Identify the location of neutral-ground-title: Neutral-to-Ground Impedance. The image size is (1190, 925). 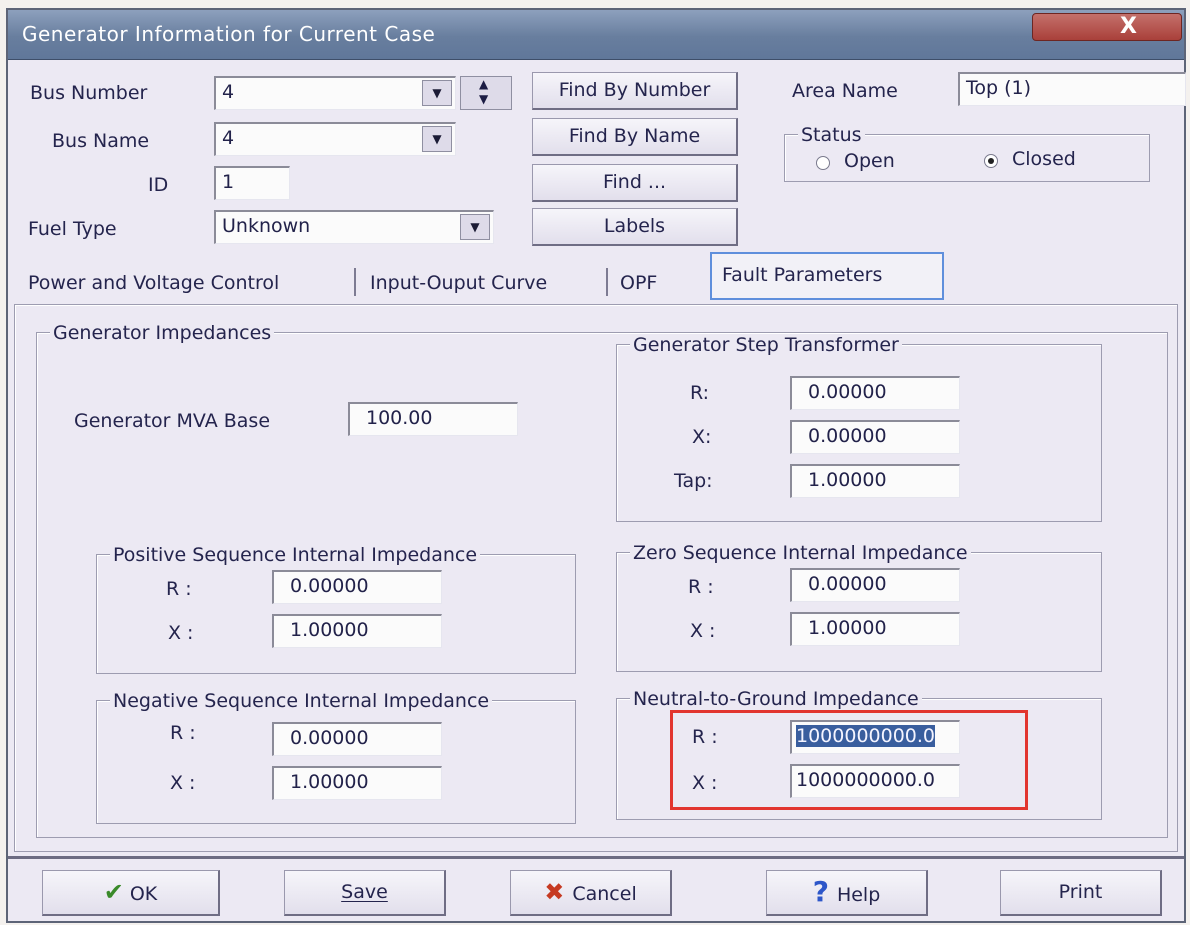
(776, 699).